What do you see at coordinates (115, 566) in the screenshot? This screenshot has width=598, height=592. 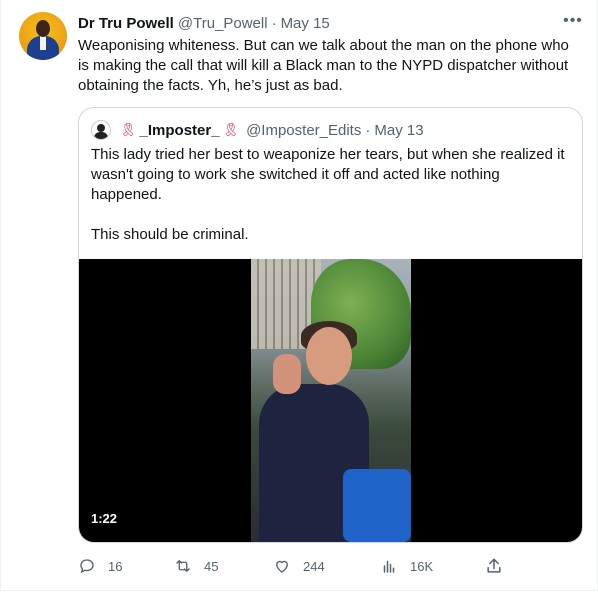 I see `reply-count: 16` at bounding box center [115, 566].